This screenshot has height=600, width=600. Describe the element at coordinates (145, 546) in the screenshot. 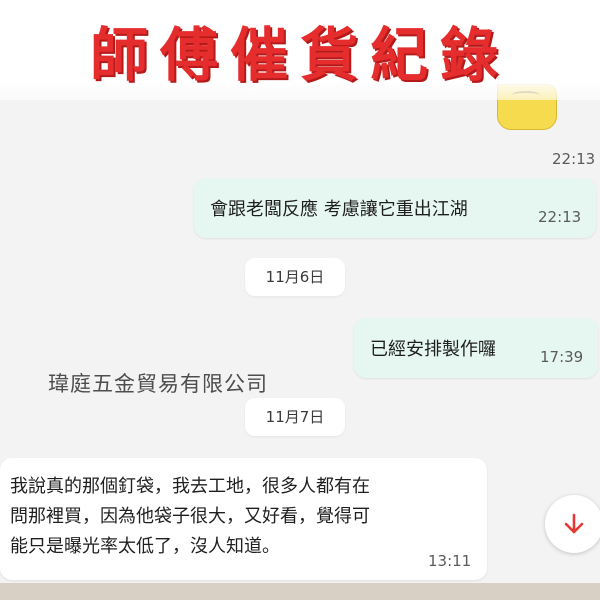

I see `message-line: 能只是曝光率太低了，沒人知道。` at that location.